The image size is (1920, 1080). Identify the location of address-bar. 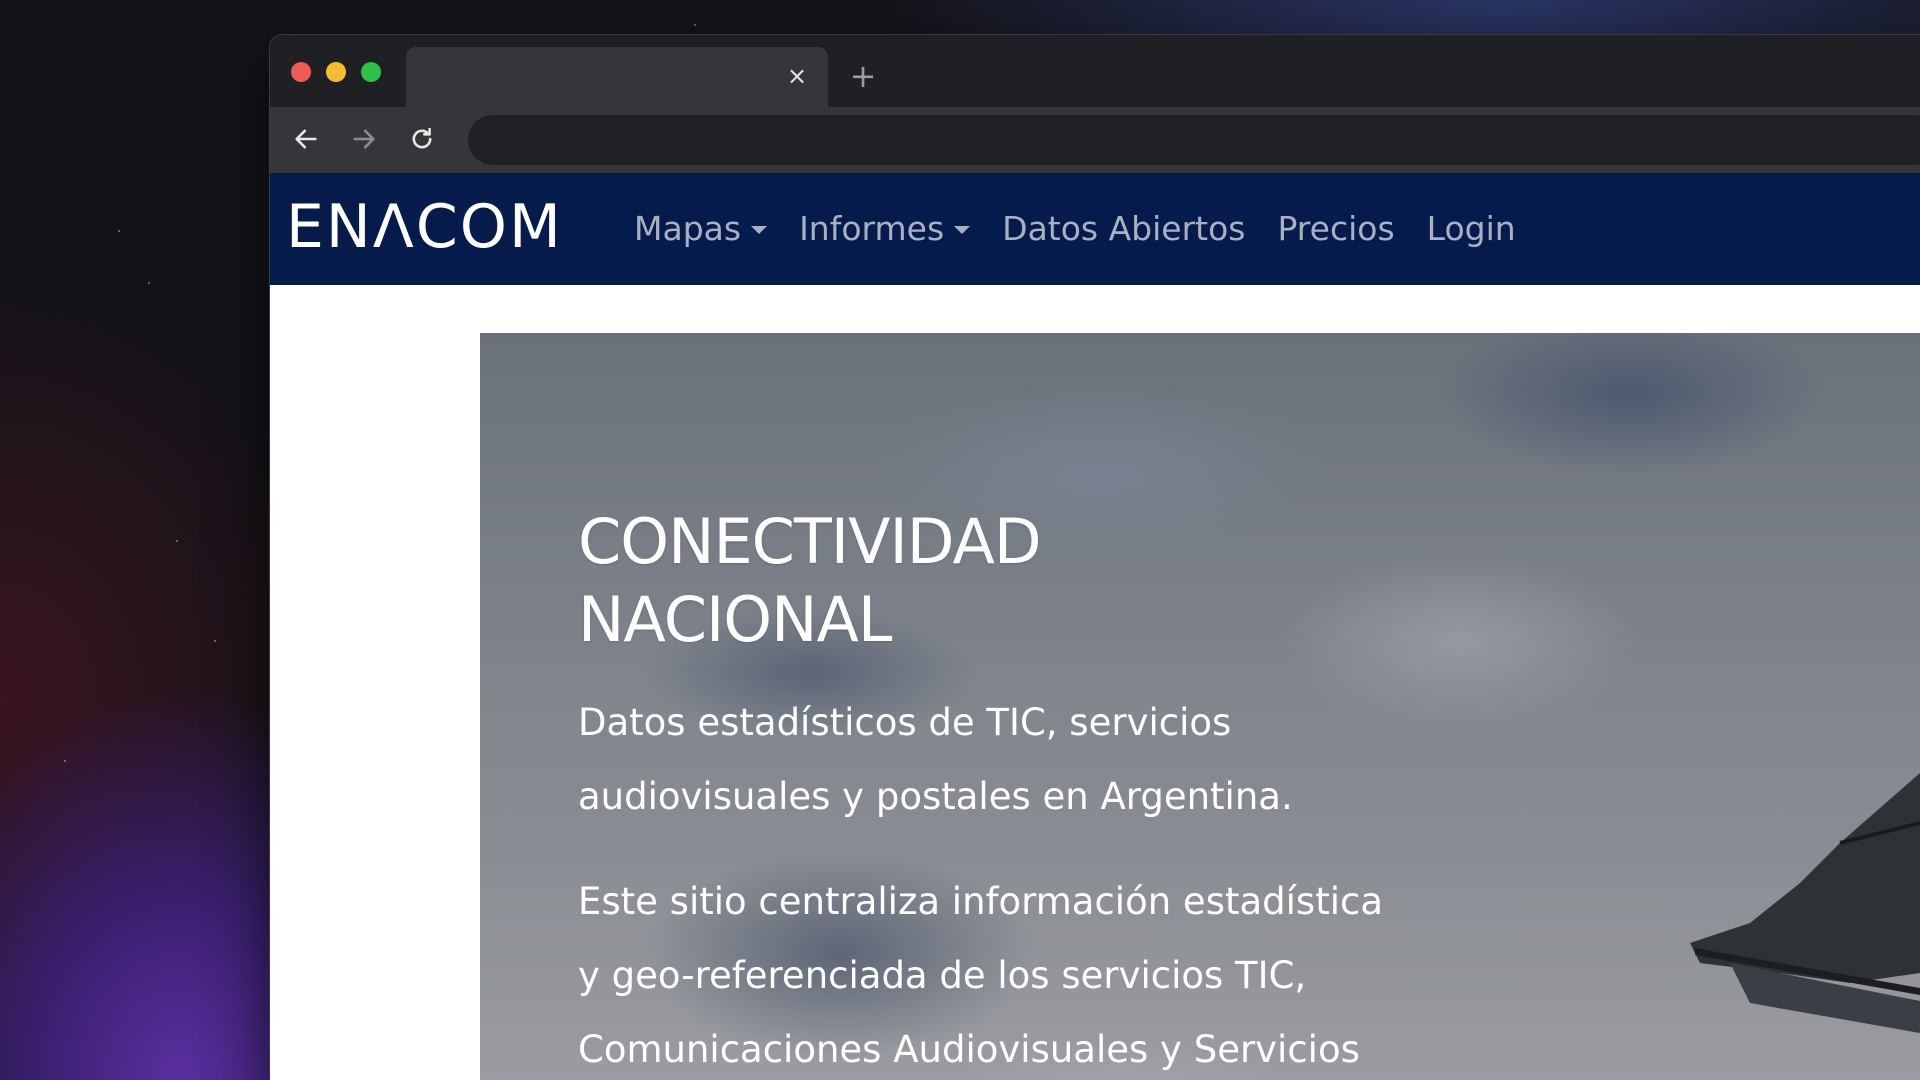
(1194, 140).